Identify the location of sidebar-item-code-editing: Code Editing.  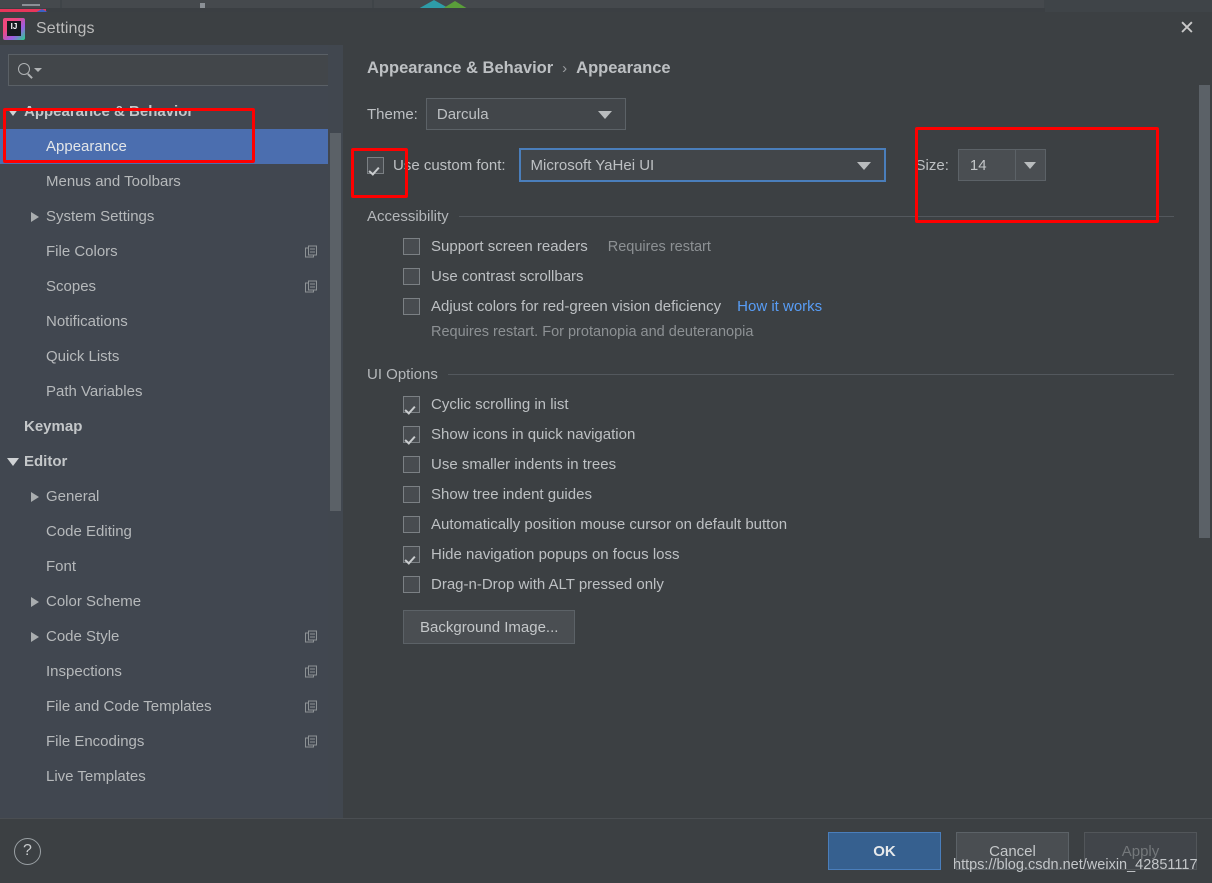
(171, 531).